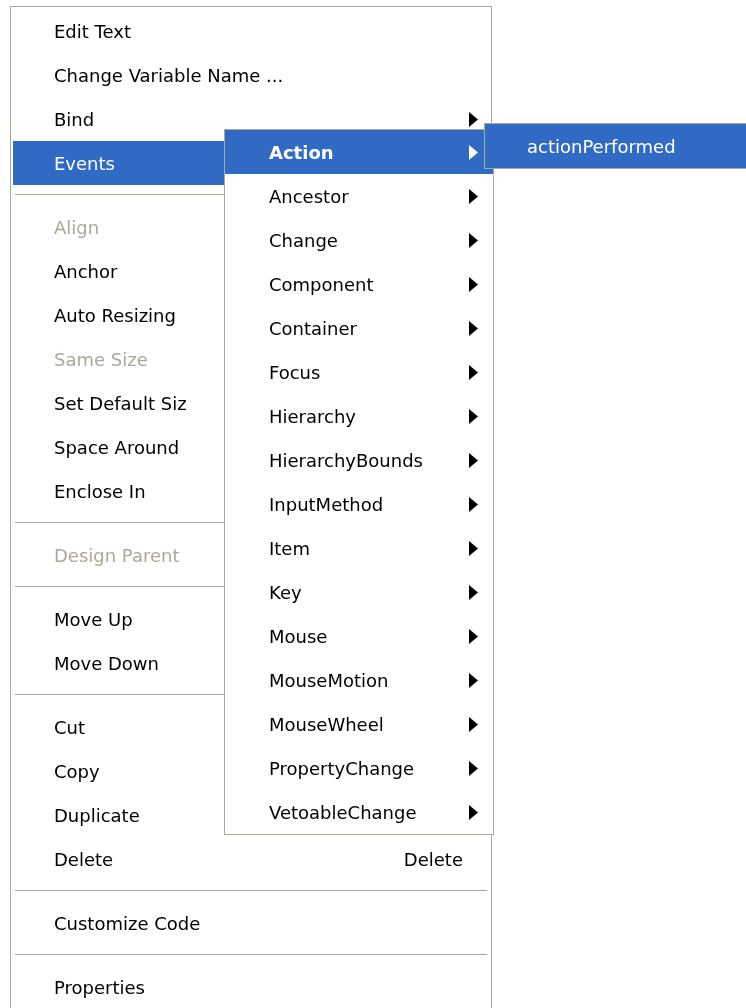 The height and width of the screenshot is (1008, 746). Describe the element at coordinates (359, 240) in the screenshot. I see `menu-item: Change` at that location.